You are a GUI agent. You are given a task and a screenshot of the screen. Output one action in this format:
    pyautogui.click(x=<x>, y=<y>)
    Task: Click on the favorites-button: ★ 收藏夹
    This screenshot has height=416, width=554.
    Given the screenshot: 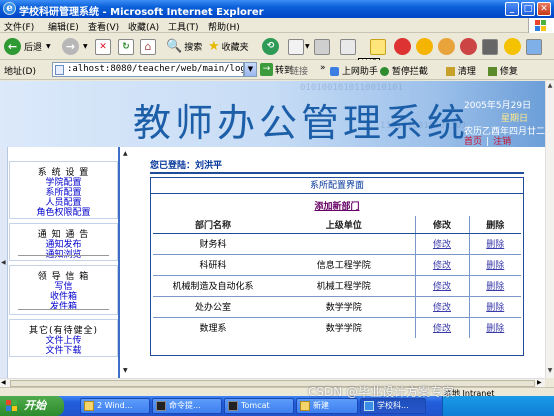 What is the action you would take?
    pyautogui.click(x=228, y=46)
    